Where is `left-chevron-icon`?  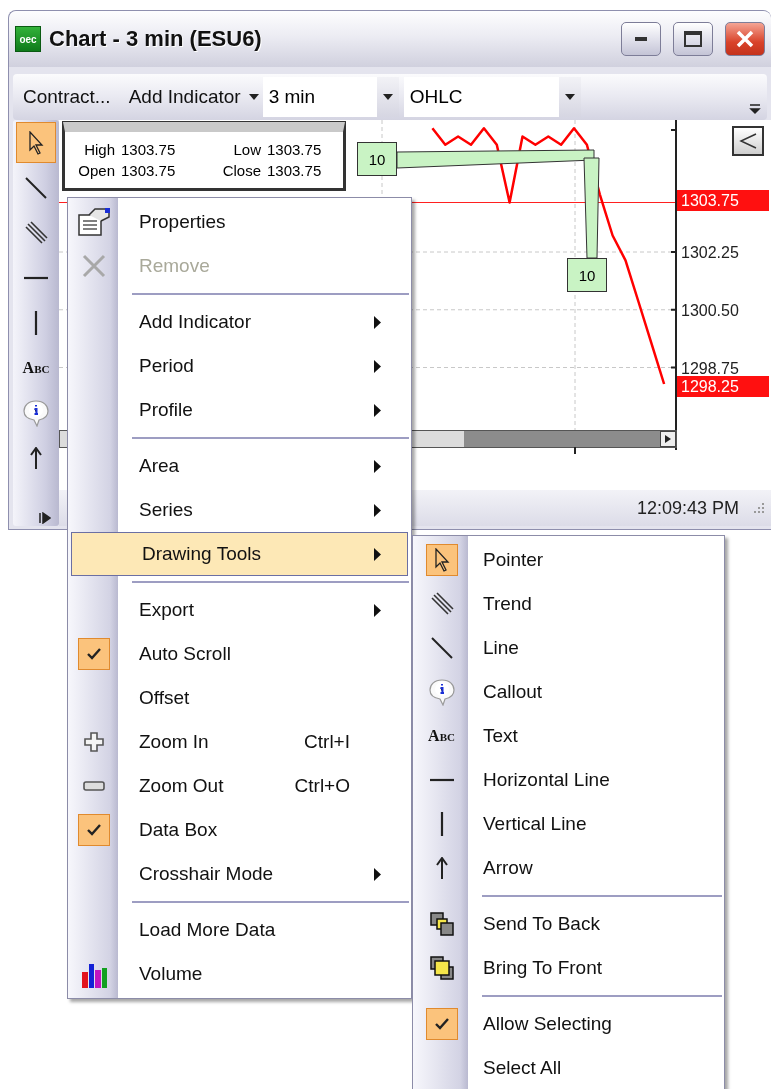 left-chevron-icon is located at coordinates (748, 141).